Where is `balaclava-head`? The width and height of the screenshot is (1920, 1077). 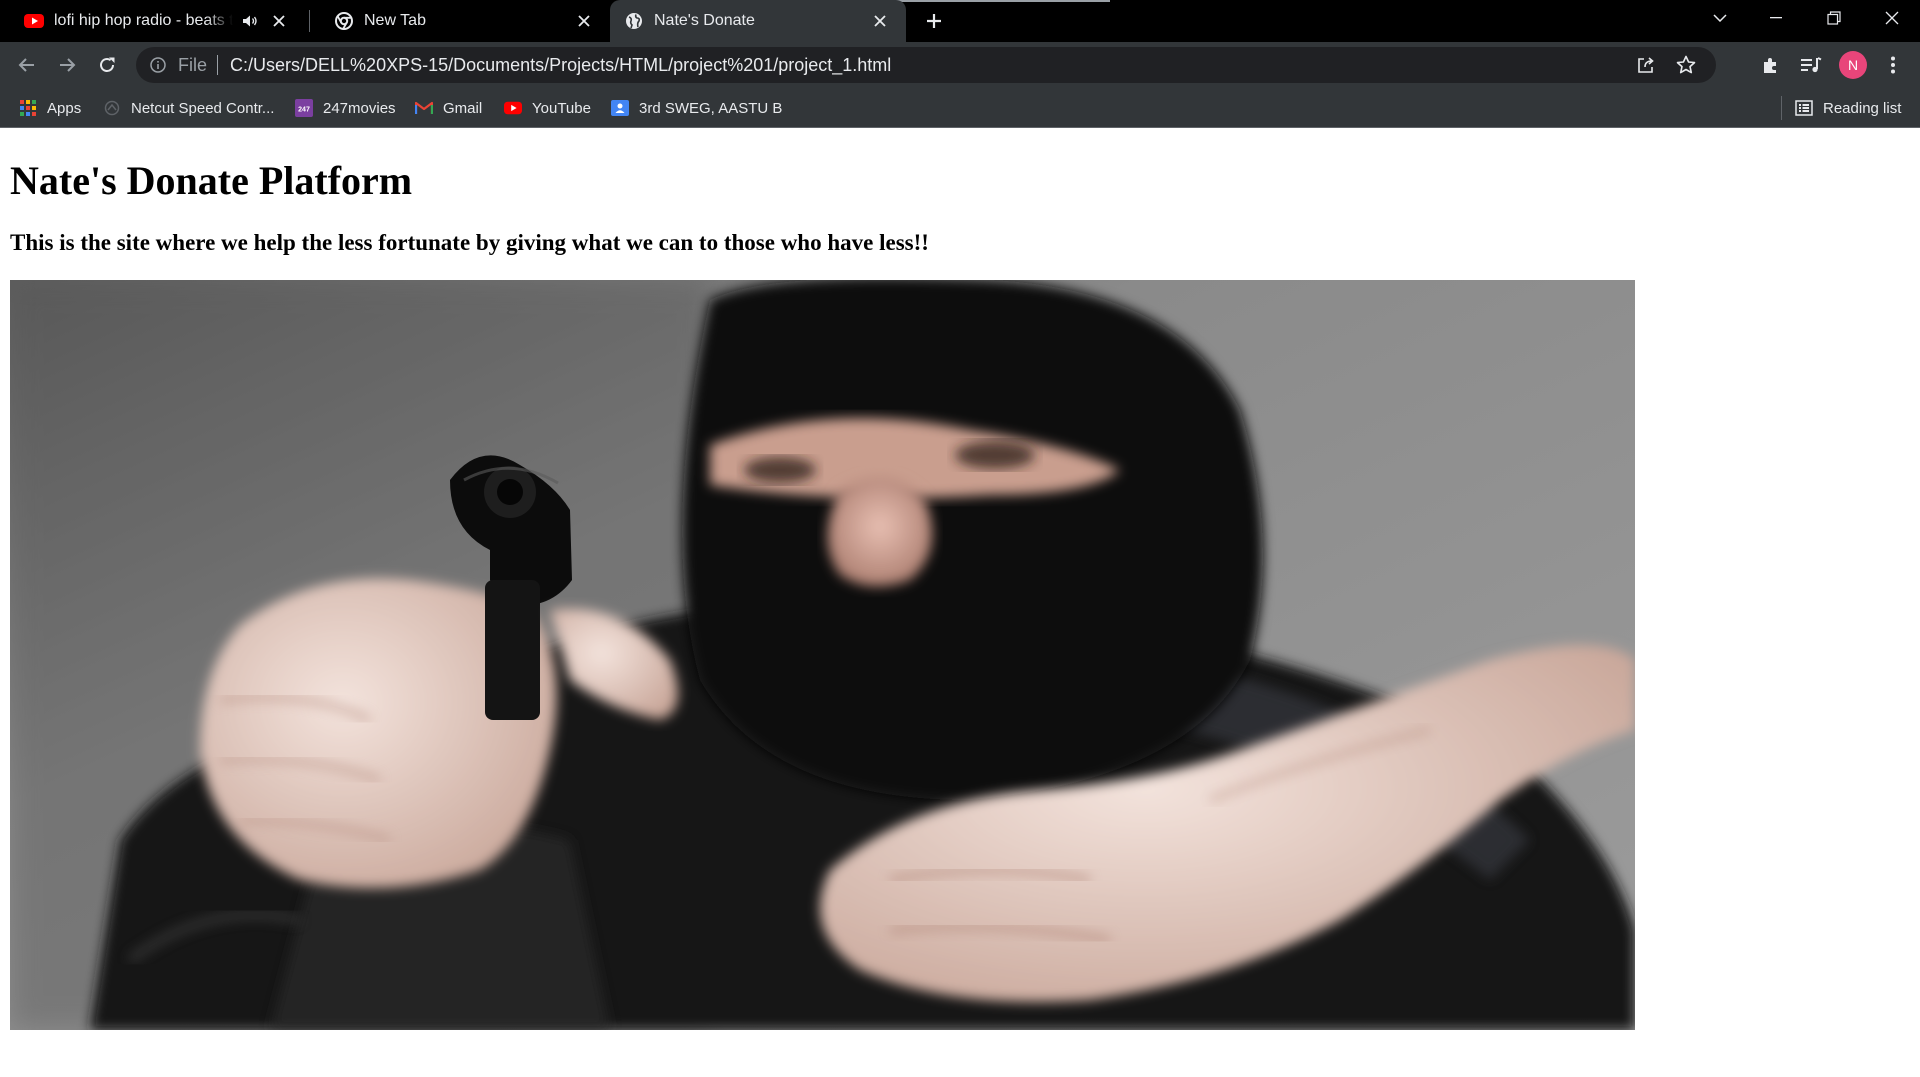
balaclava-head is located at coordinates (972, 540).